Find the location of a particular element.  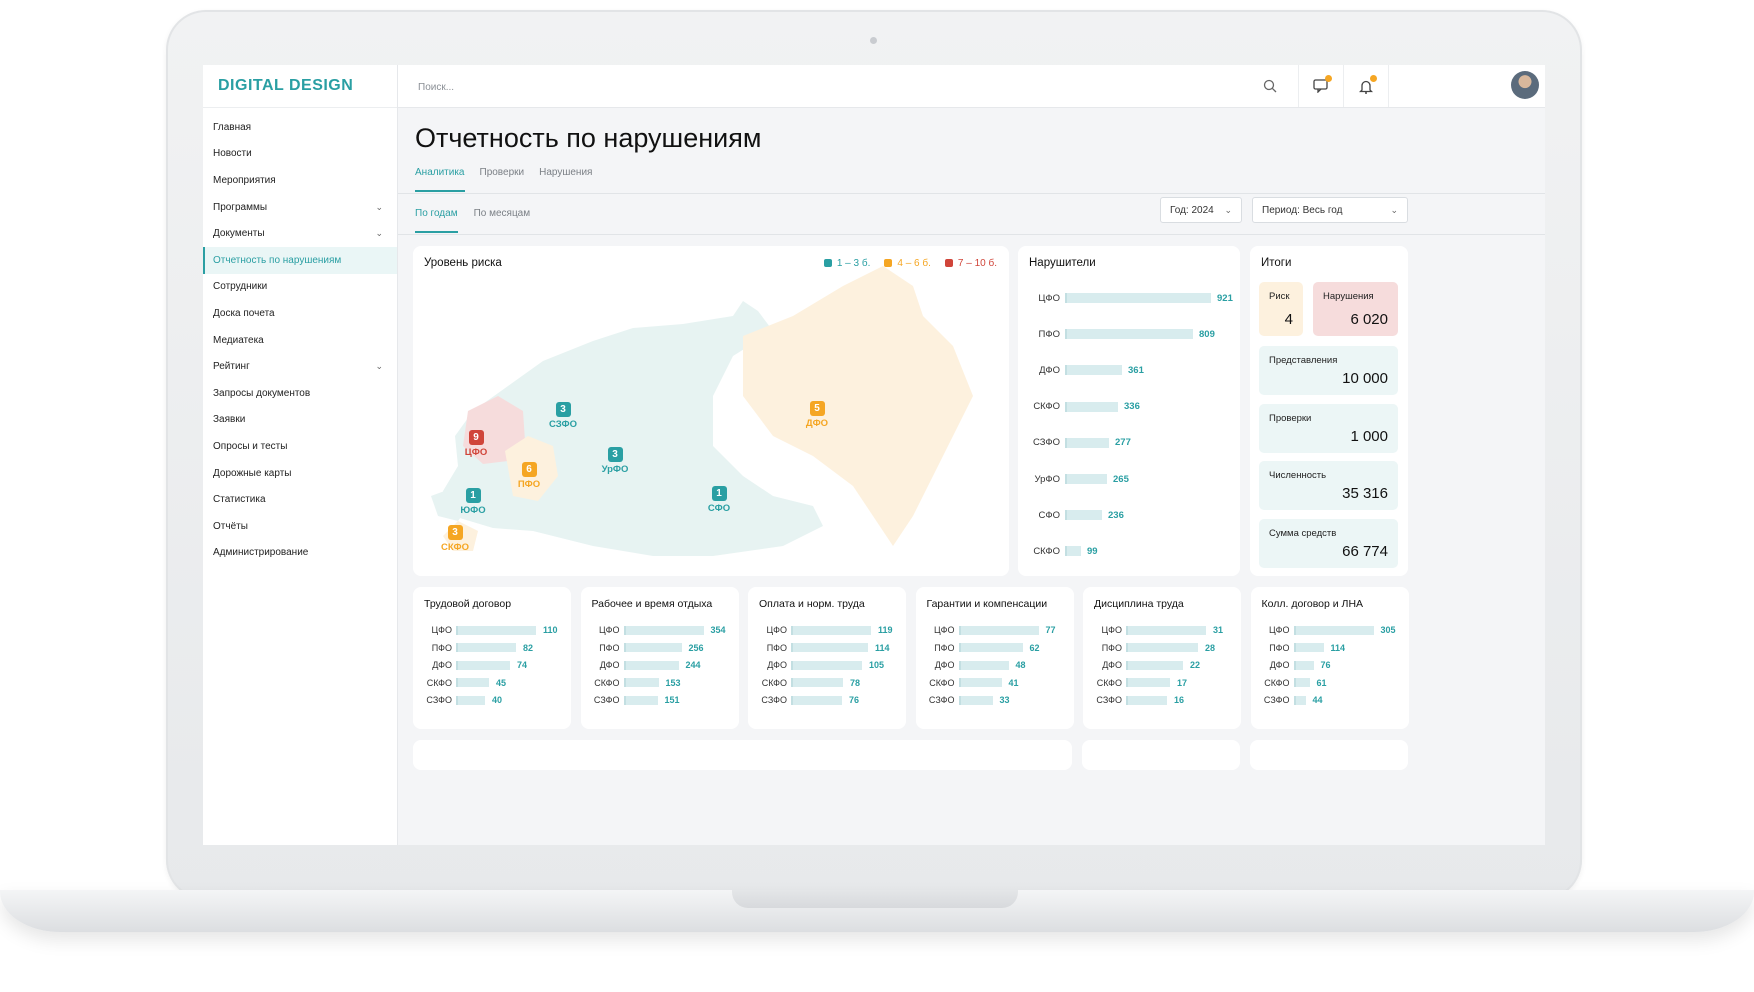

chat-icon is located at coordinates (1321, 86).